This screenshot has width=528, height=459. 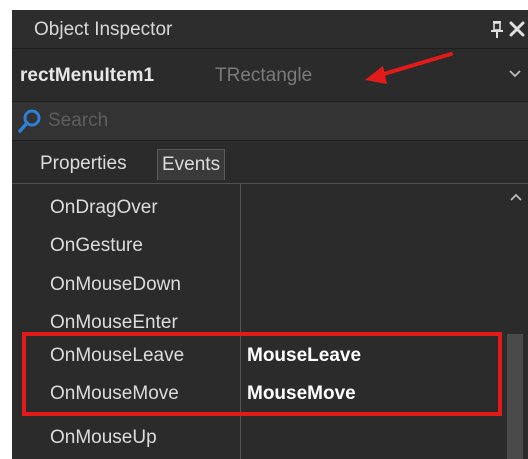 What do you see at coordinates (114, 322) in the screenshot?
I see `event-name: OnMouseEnter` at bounding box center [114, 322].